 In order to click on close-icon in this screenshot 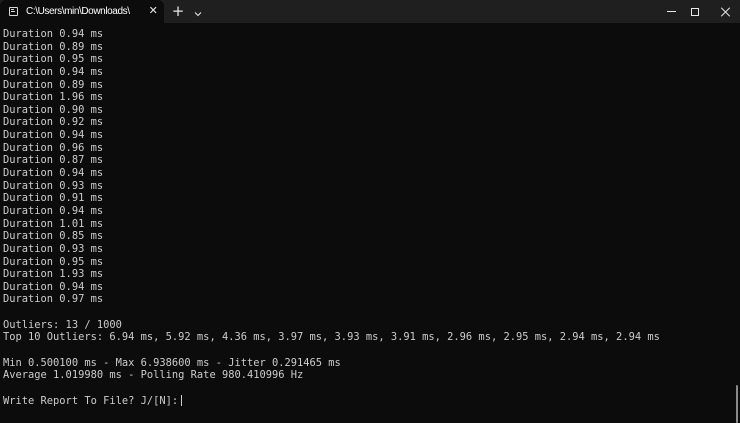, I will do `click(726, 12)`.